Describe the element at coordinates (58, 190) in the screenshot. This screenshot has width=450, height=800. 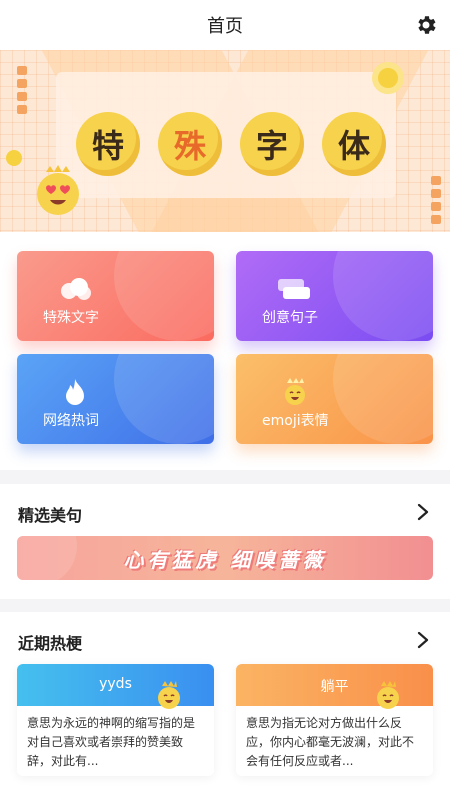
I see `heart-eyes-emoji-icon` at that location.